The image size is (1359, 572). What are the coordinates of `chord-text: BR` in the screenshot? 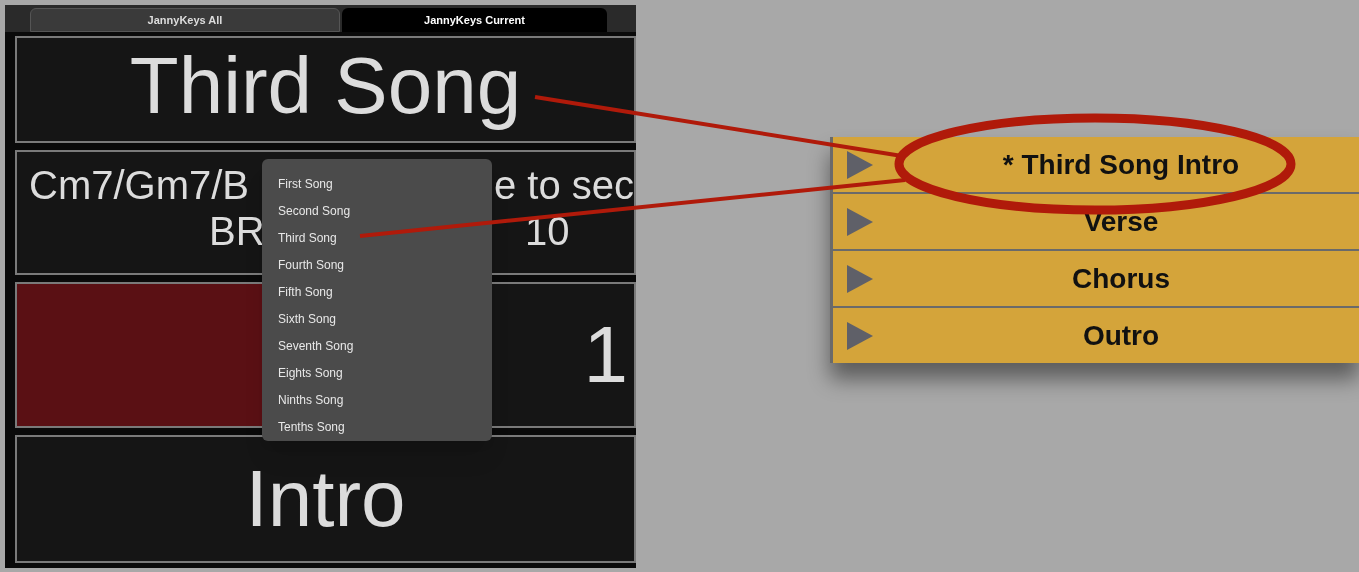 It's located at (235, 230).